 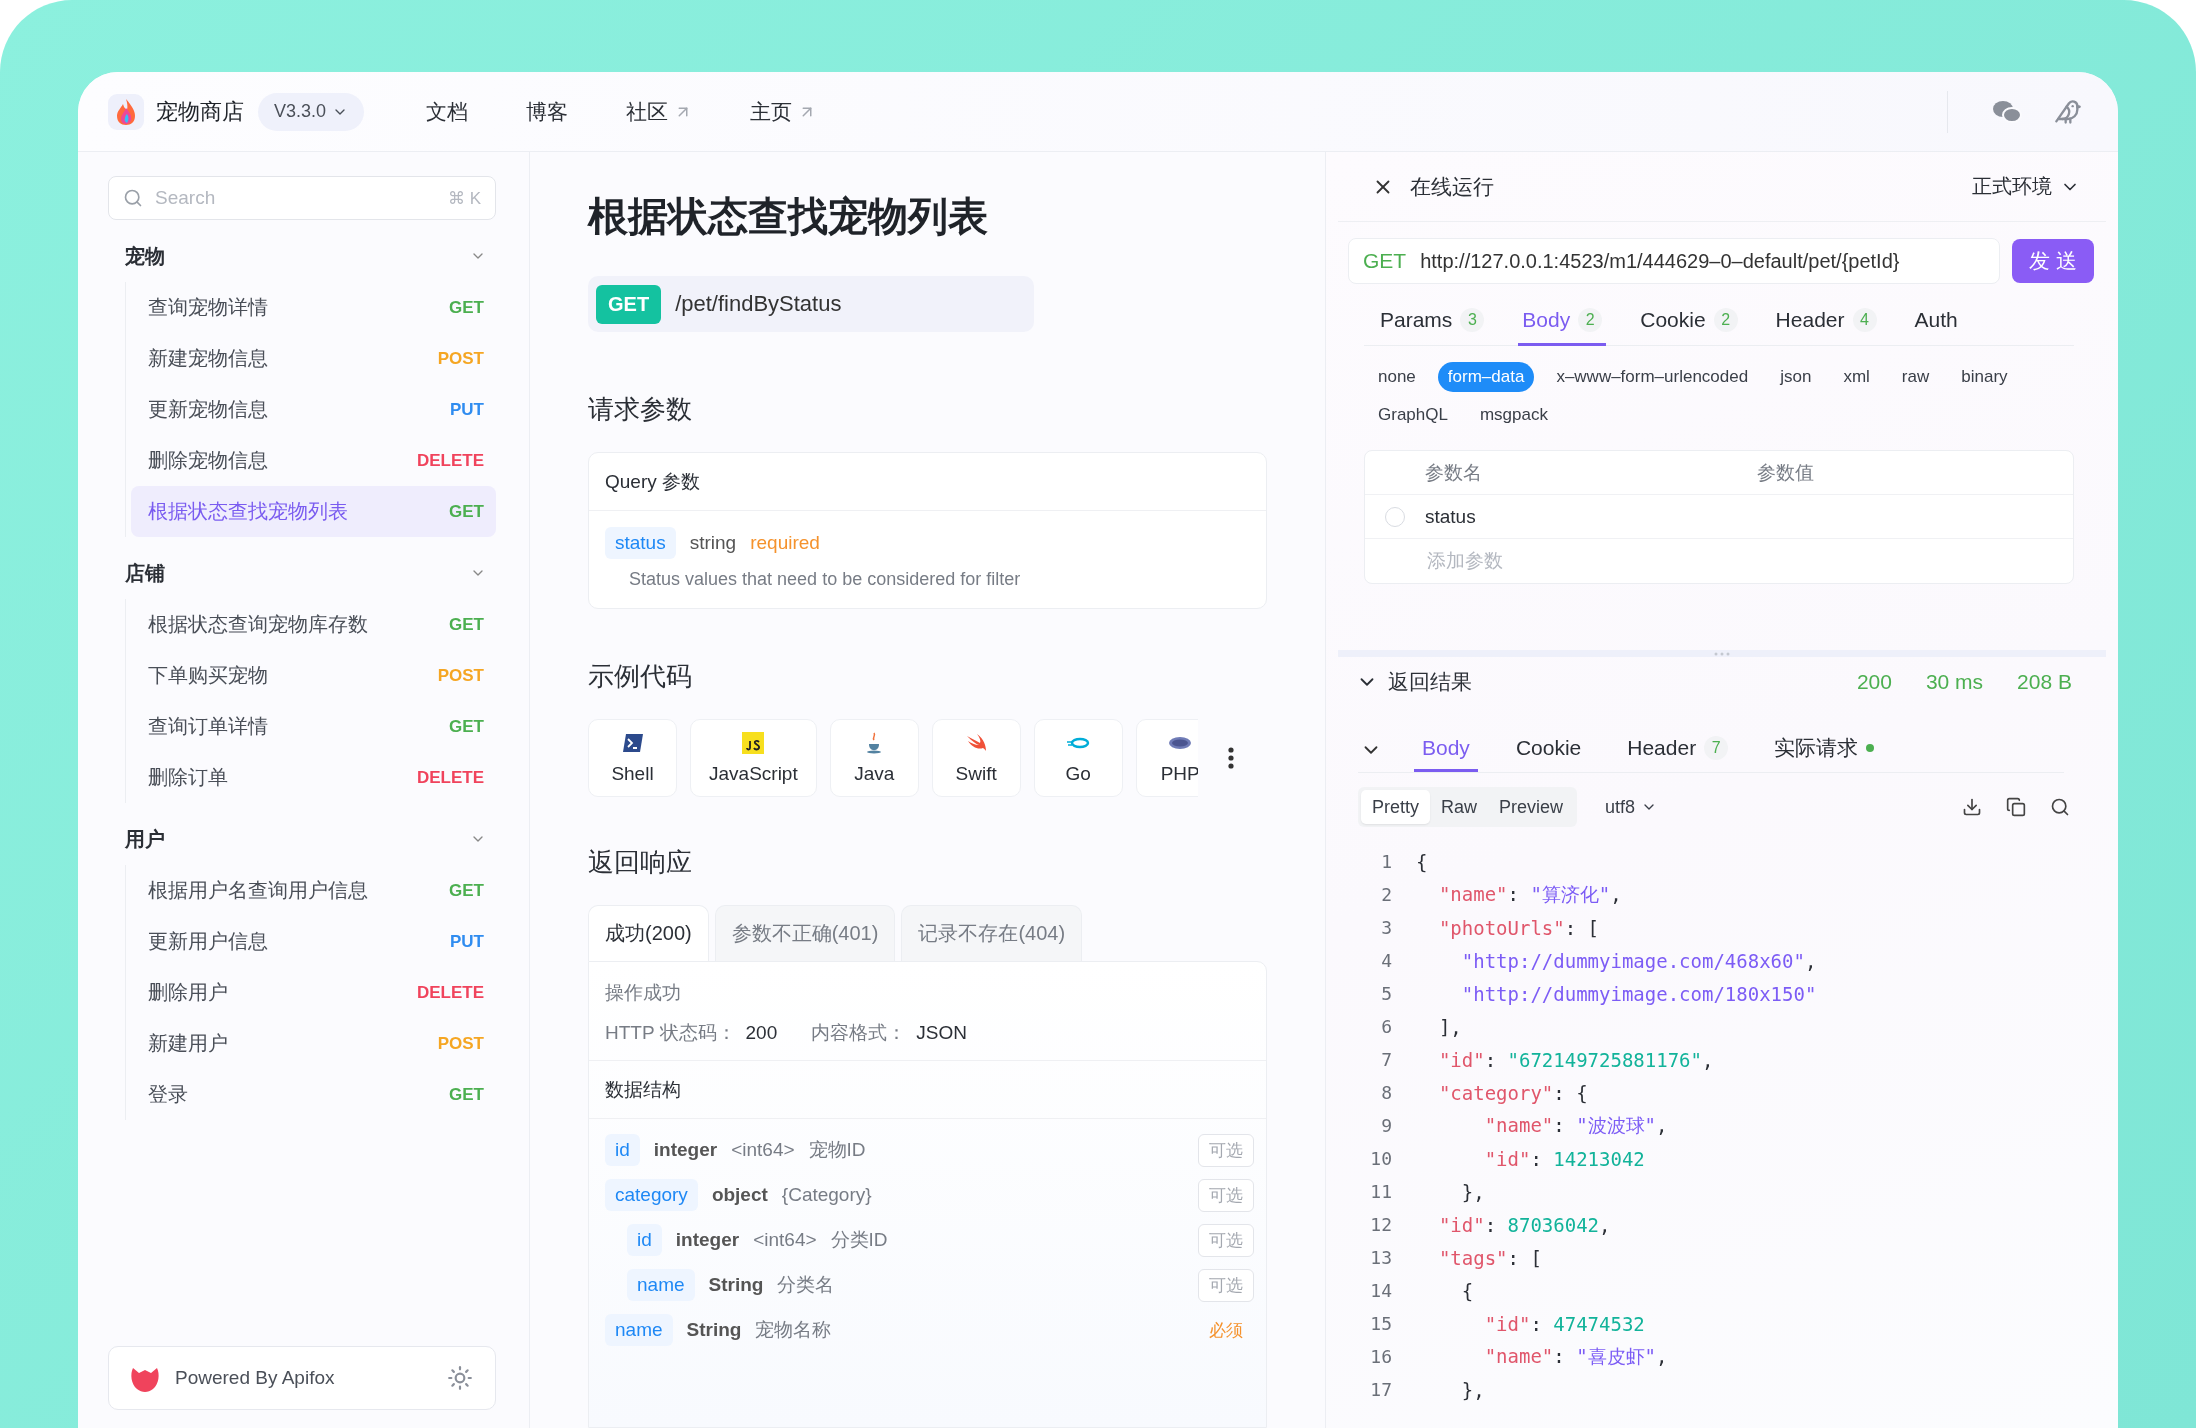 What do you see at coordinates (547, 111) in the screenshot?
I see `nav-link: 博客` at bounding box center [547, 111].